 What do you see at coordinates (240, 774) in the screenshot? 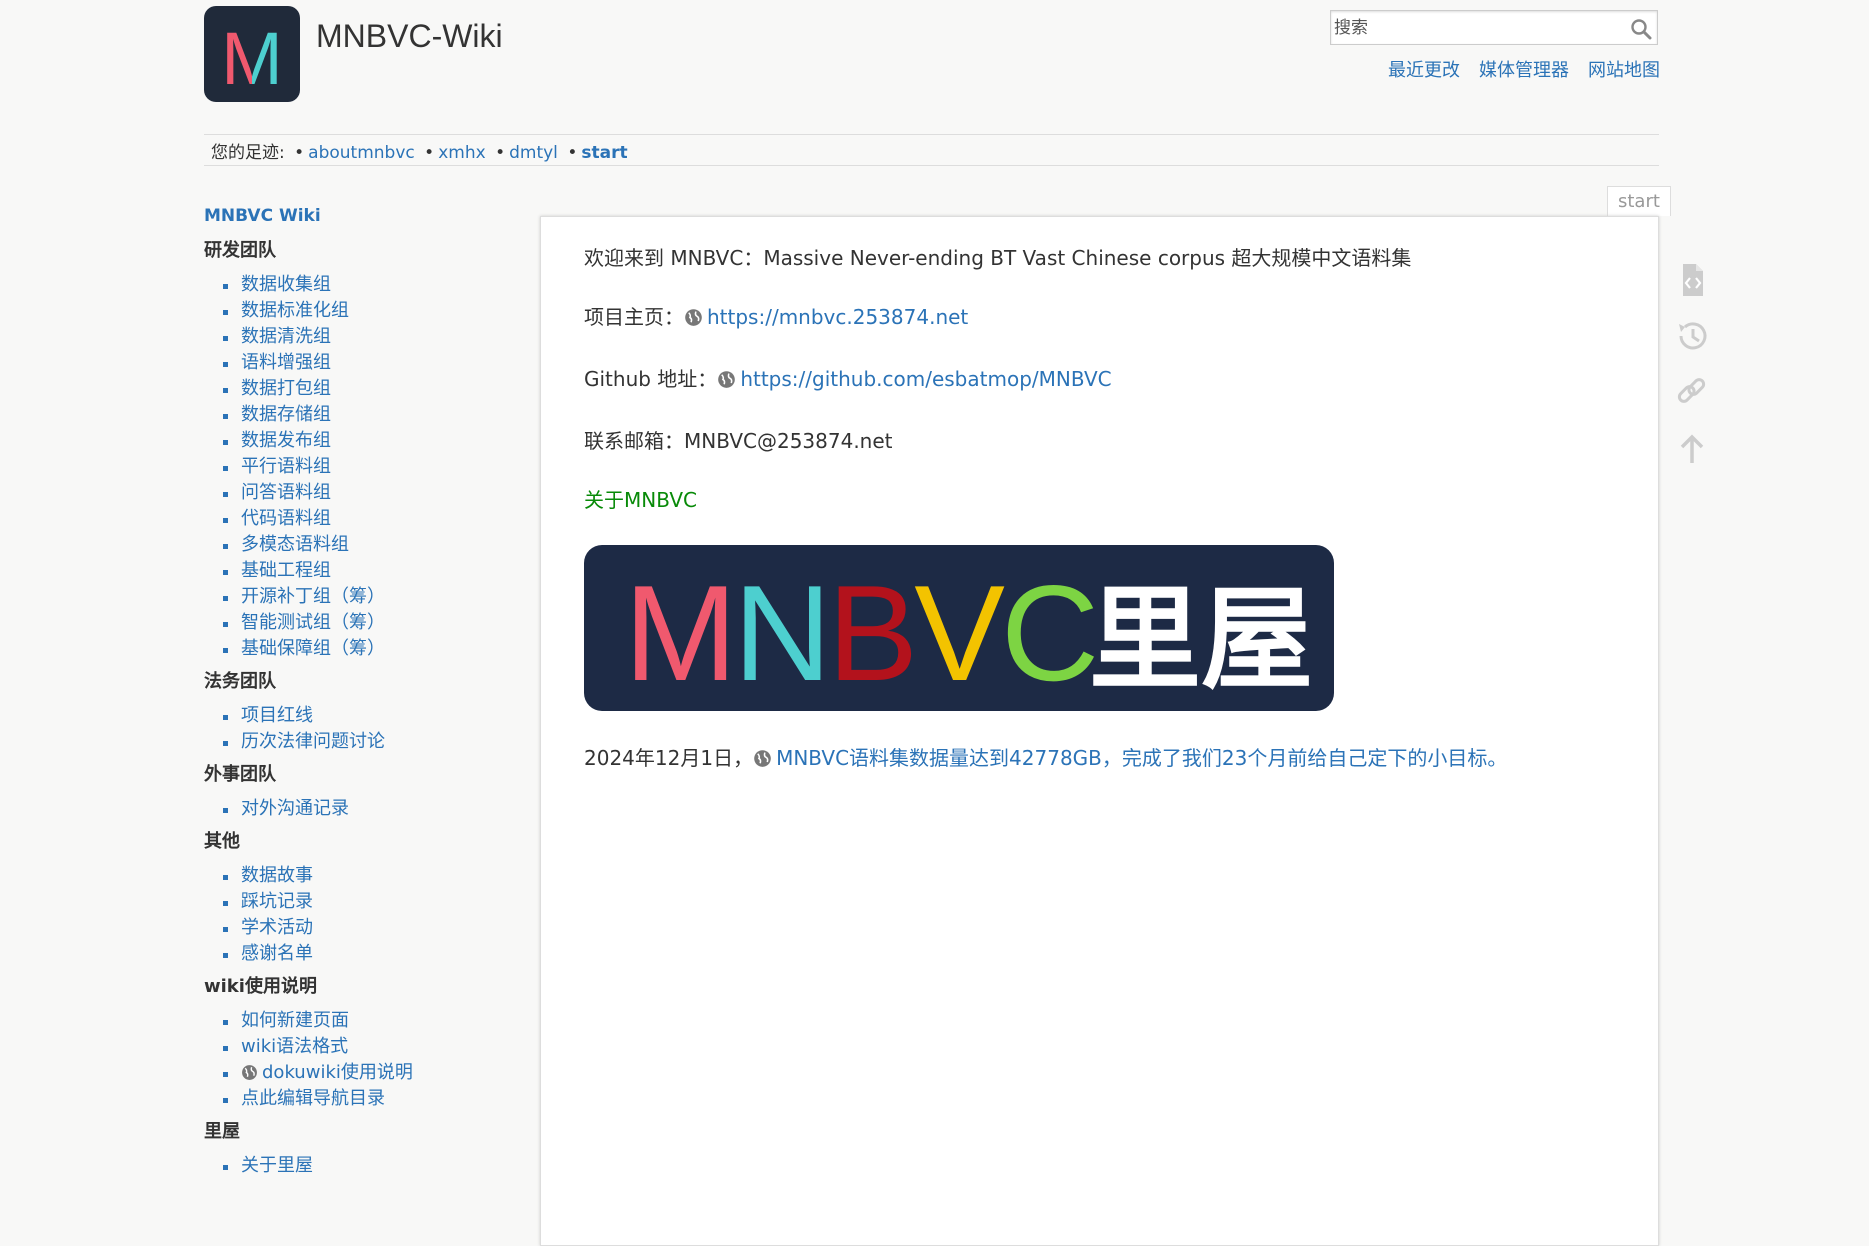
I see `sidebar-heading: 外事团队` at bounding box center [240, 774].